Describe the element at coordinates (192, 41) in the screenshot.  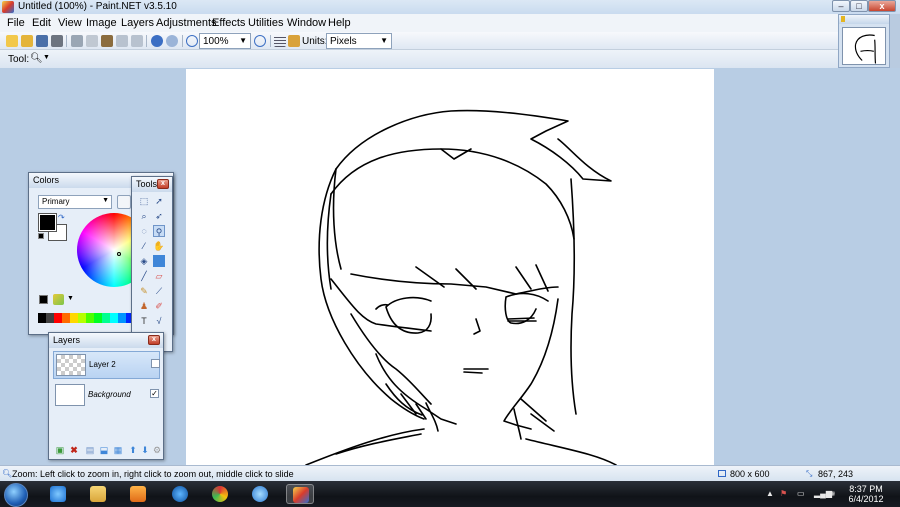
I see `zoom-out-icon` at that location.